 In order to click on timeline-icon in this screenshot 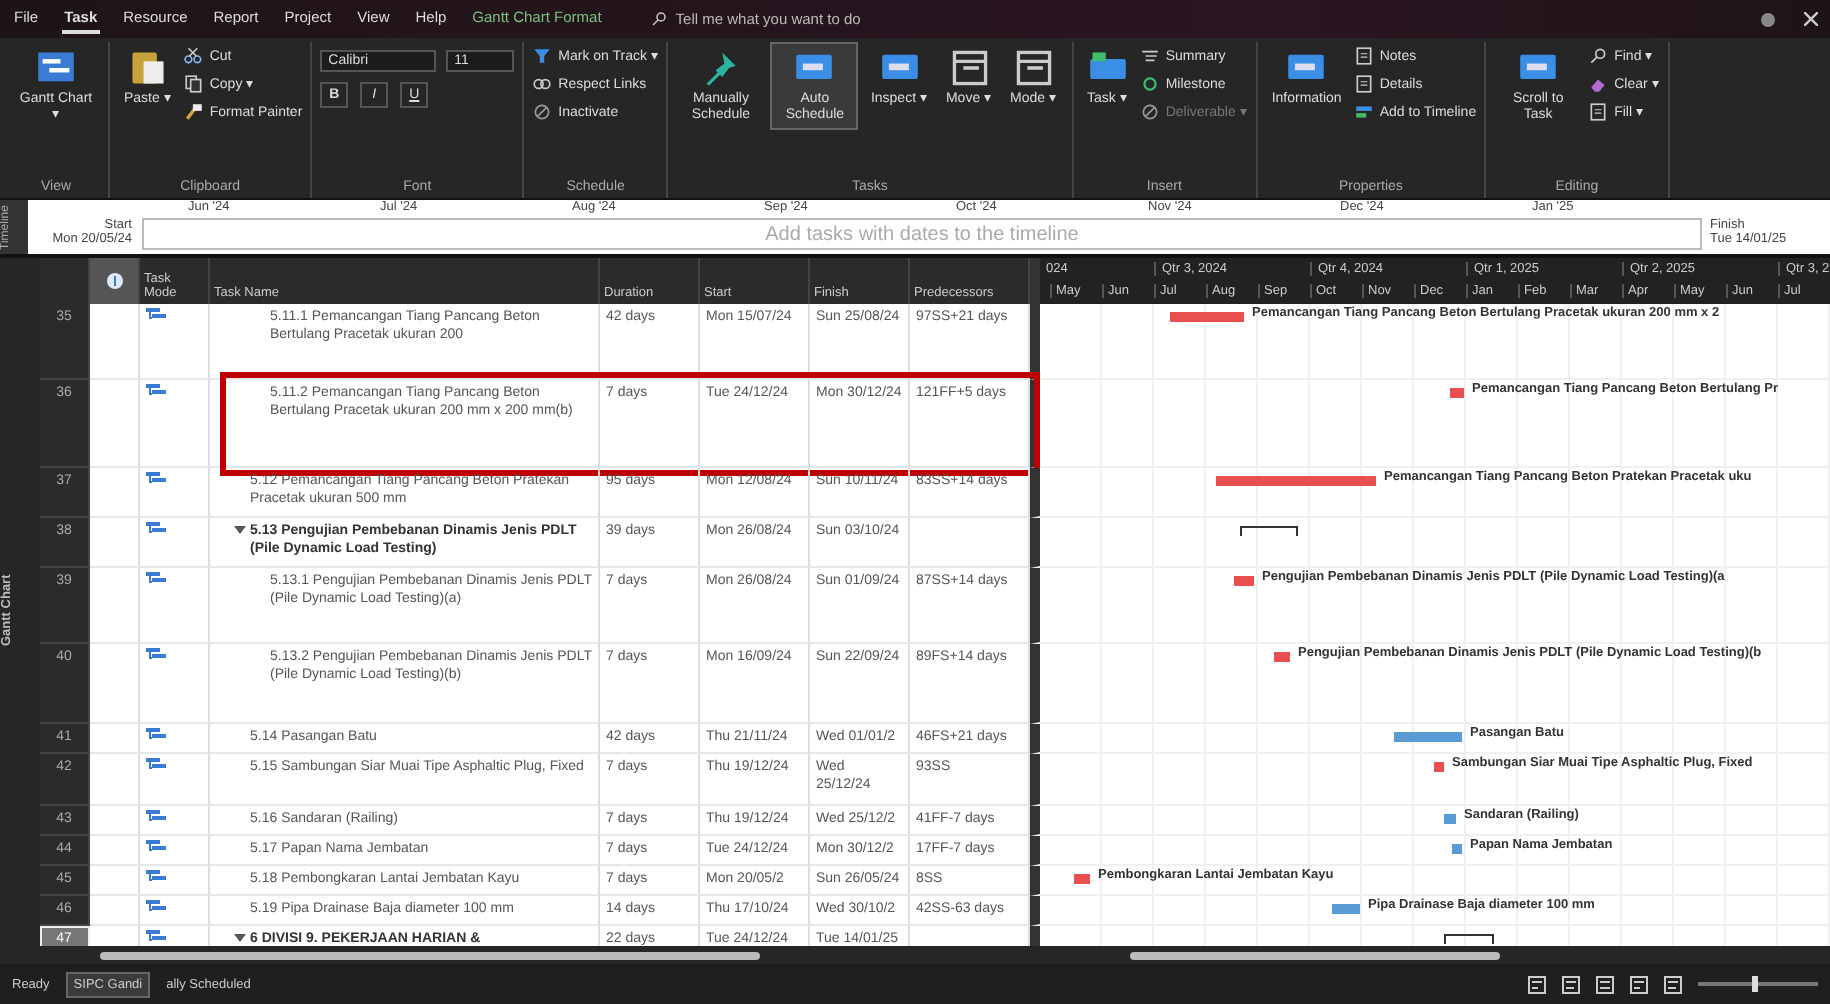, I will do `click(1363, 112)`.